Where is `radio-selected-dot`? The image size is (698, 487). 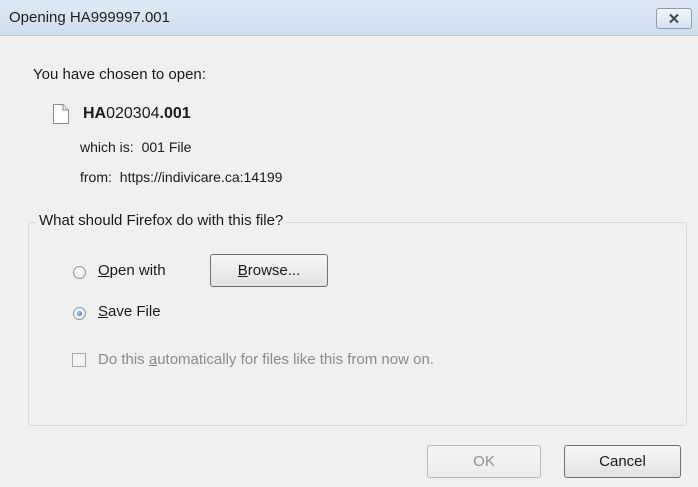 radio-selected-dot is located at coordinates (79, 313).